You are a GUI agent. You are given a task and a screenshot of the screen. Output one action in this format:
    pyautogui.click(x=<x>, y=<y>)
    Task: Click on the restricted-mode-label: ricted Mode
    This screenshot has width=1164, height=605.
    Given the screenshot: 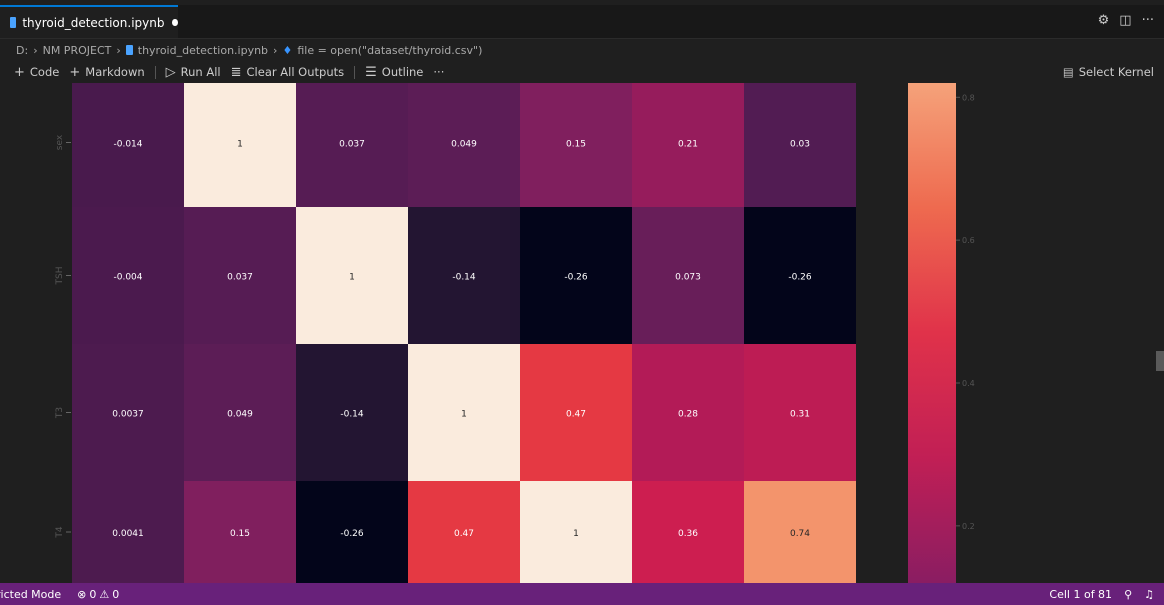 What is the action you would take?
    pyautogui.click(x=34, y=594)
    